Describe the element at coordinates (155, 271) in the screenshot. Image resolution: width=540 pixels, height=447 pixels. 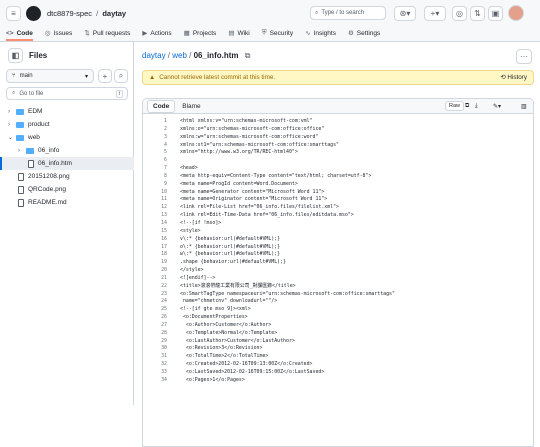
I see `line-number: 20` at that location.